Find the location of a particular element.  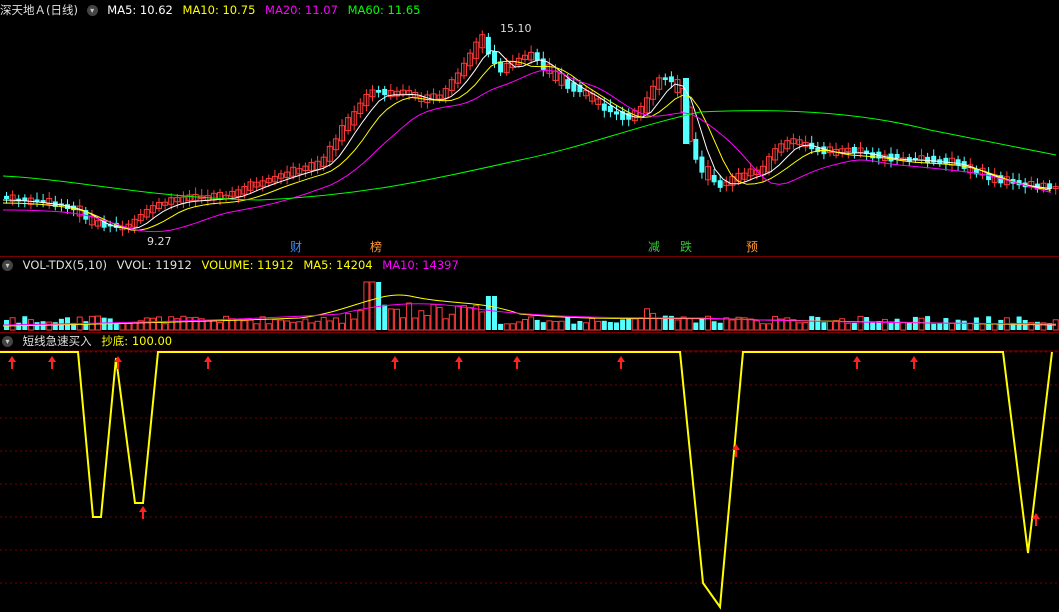

high-price-label: 15.10 is located at coordinates (516, 28).